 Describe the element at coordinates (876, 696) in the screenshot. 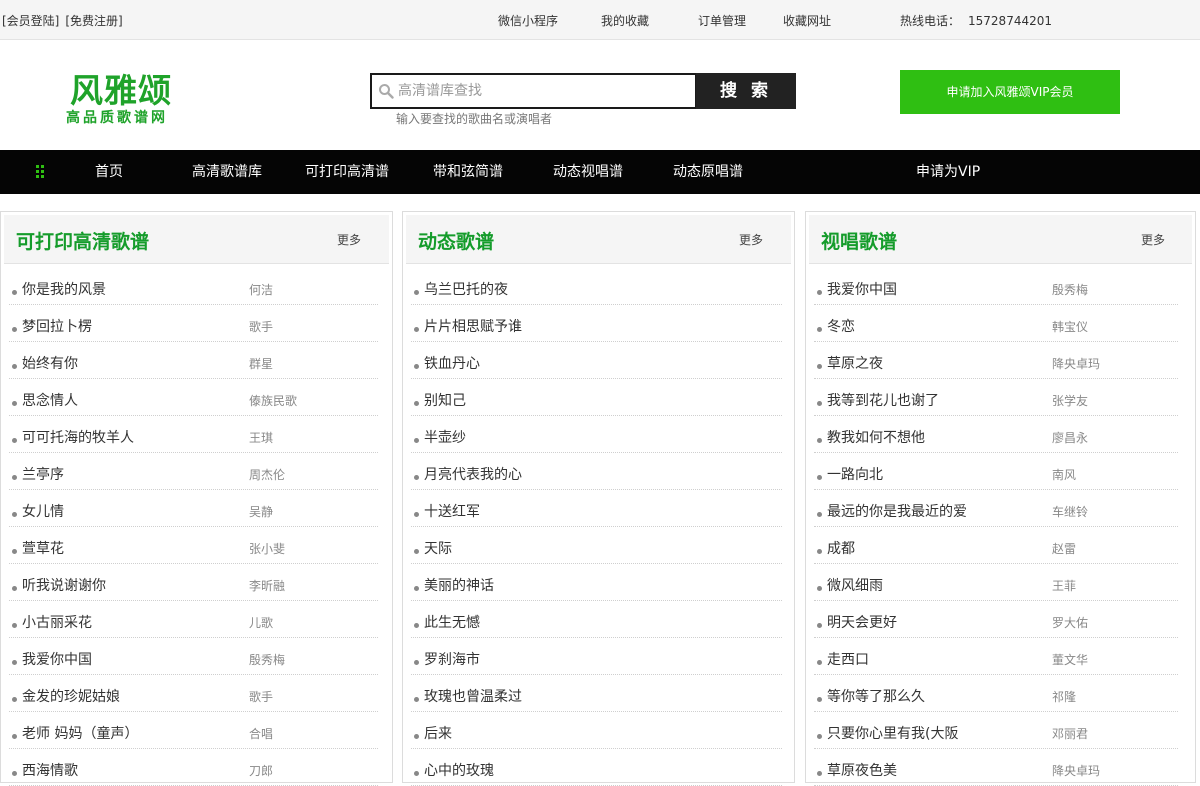

I see `song-title: 等你等了那么久` at that location.